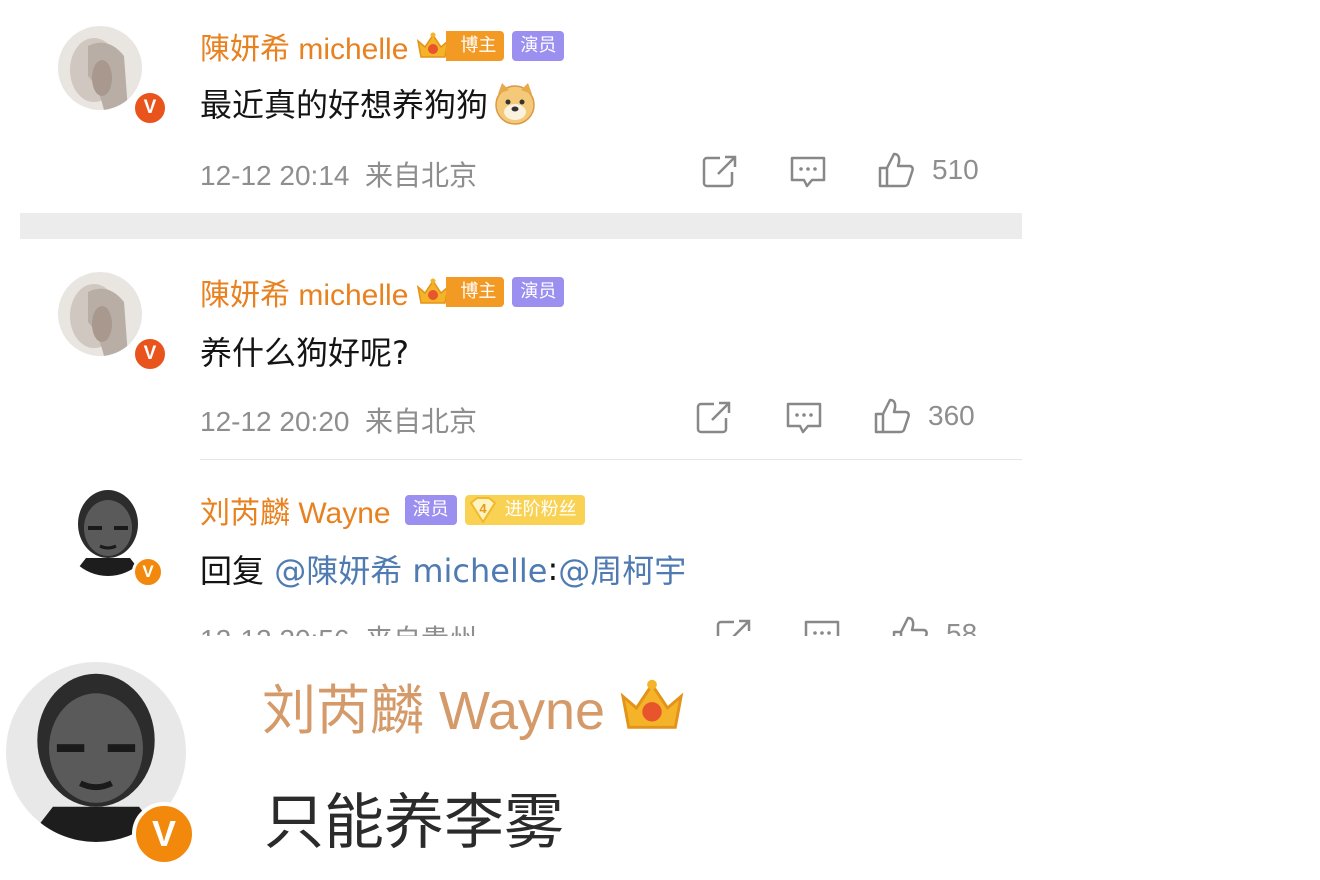 The height and width of the screenshot is (880, 1320). What do you see at coordinates (521, 226) in the screenshot?
I see `section-divider` at bounding box center [521, 226].